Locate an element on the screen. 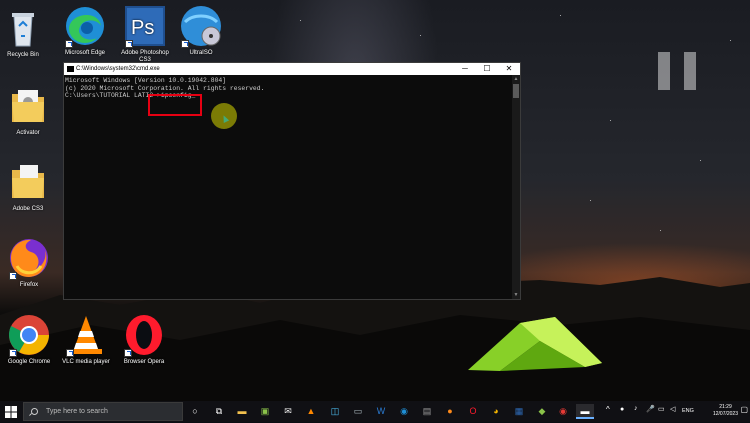 The height and width of the screenshot is (423, 750). taskbar-clock: 21:29 12/07/2023 is located at coordinates (725, 411).